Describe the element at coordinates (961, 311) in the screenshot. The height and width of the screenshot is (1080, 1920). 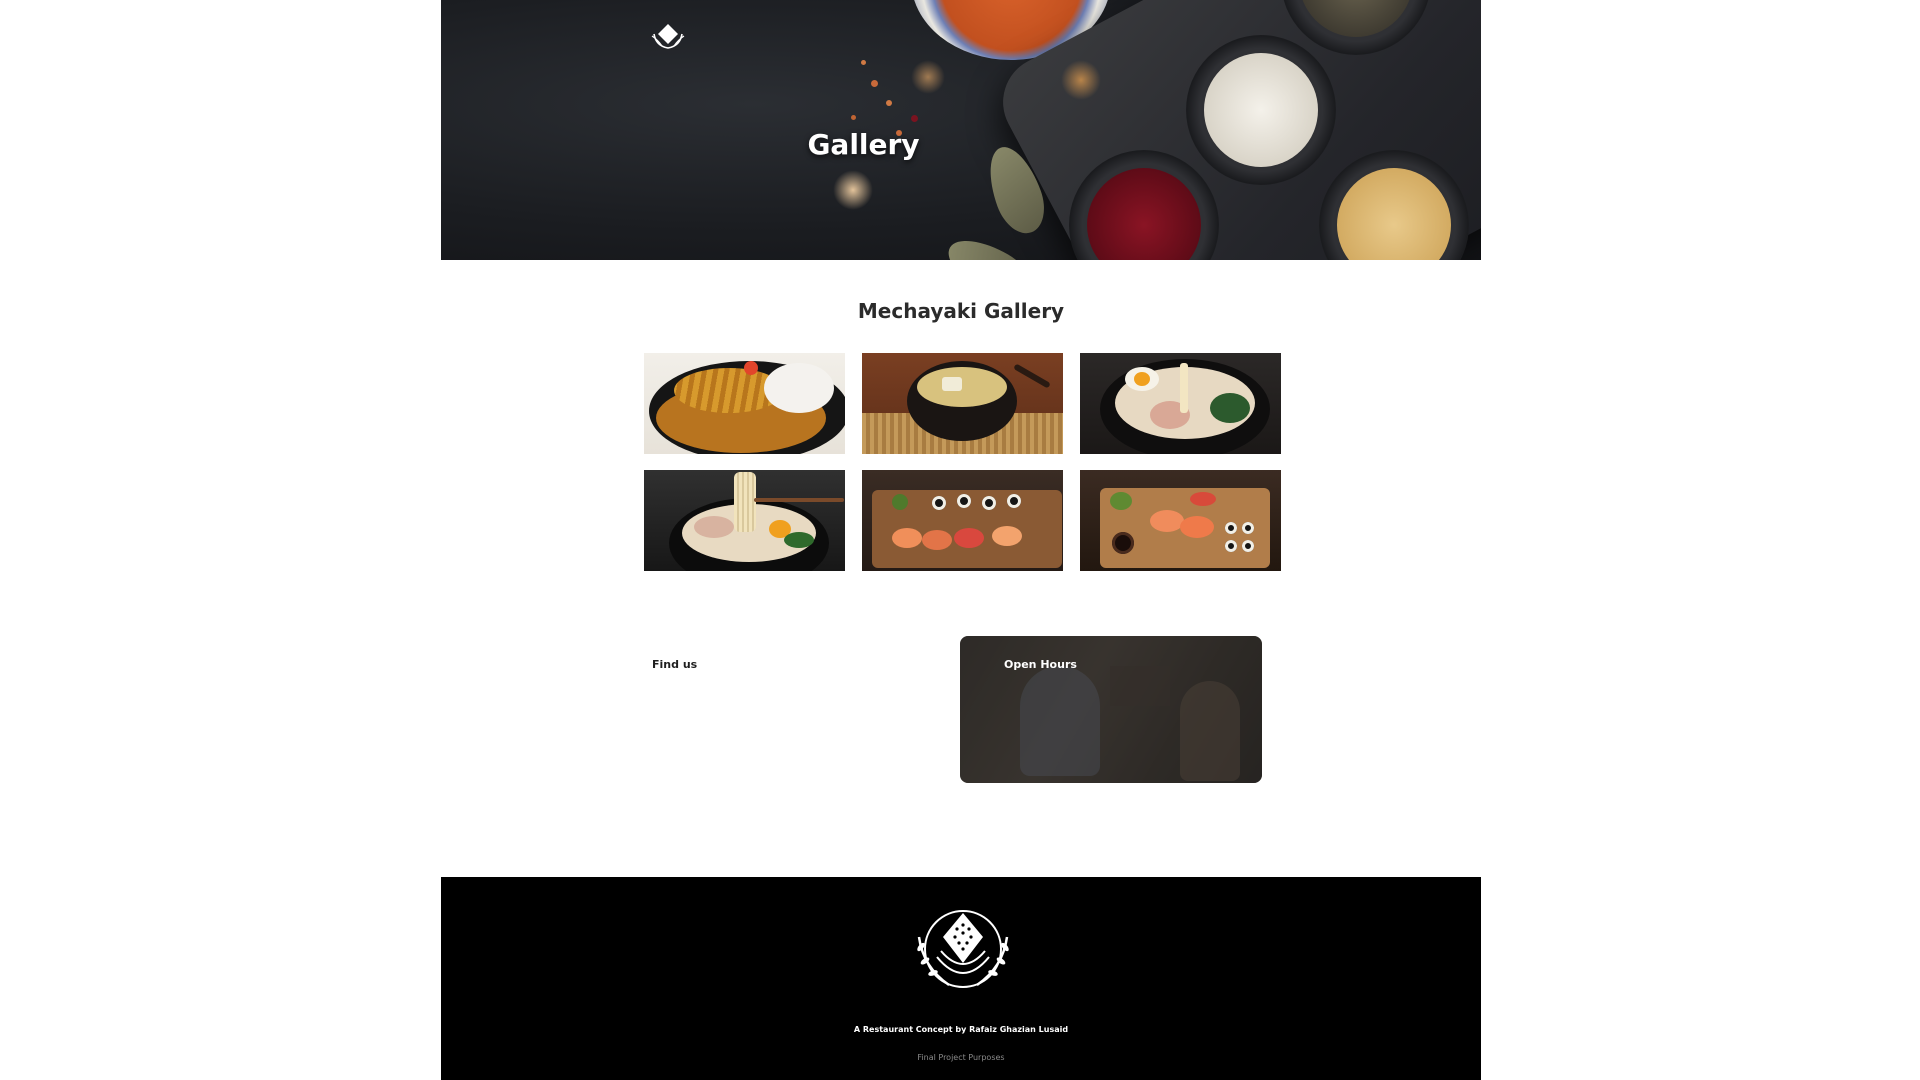
I see `gallery-heading: Mechayaki Gallery` at that location.